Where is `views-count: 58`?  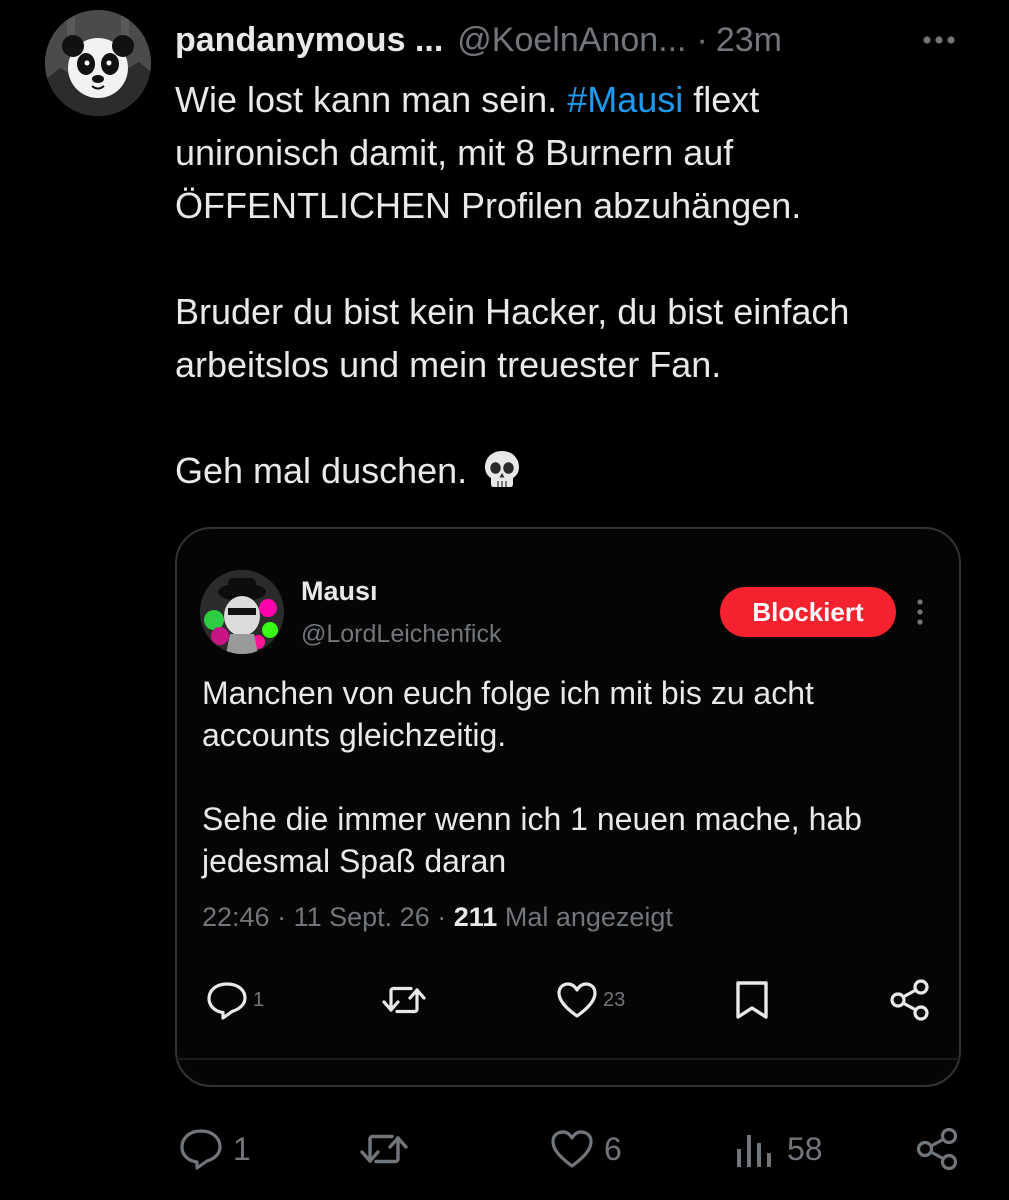 views-count: 58 is located at coordinates (805, 1148).